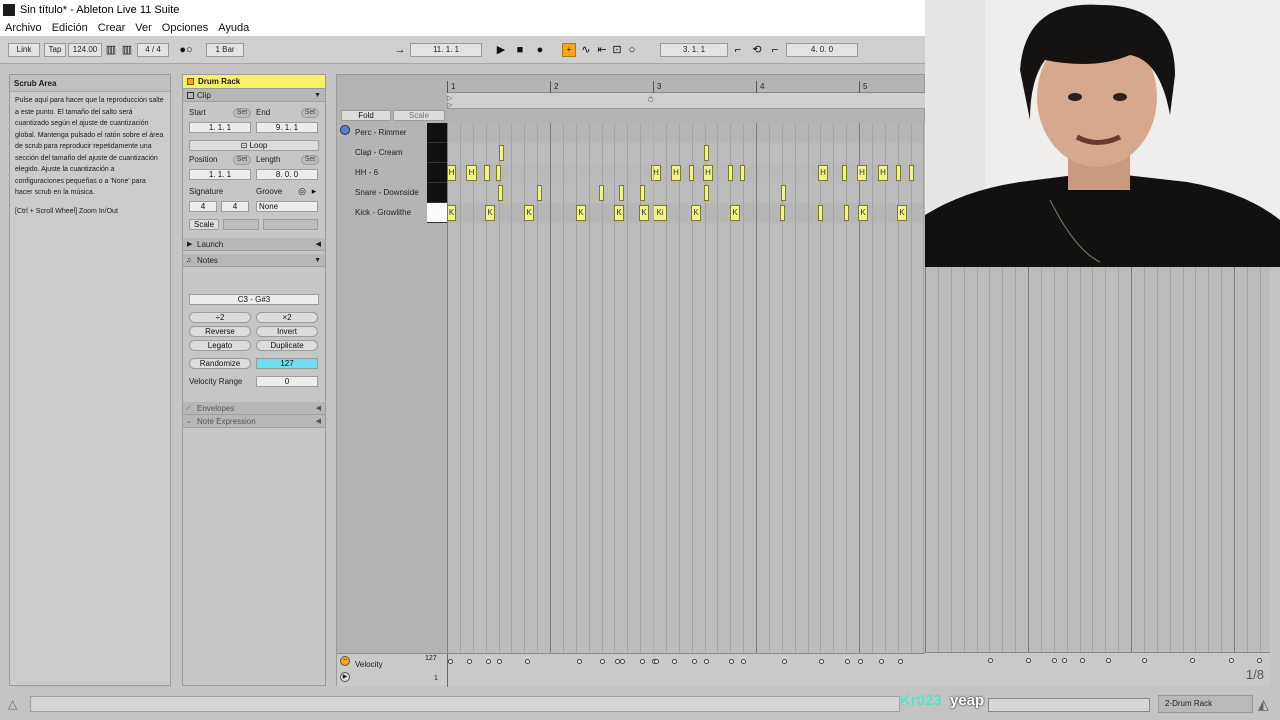 The width and height of the screenshot is (1280, 720). What do you see at coordinates (242, 113) in the screenshot?
I see `start-set-button: Set` at bounding box center [242, 113].